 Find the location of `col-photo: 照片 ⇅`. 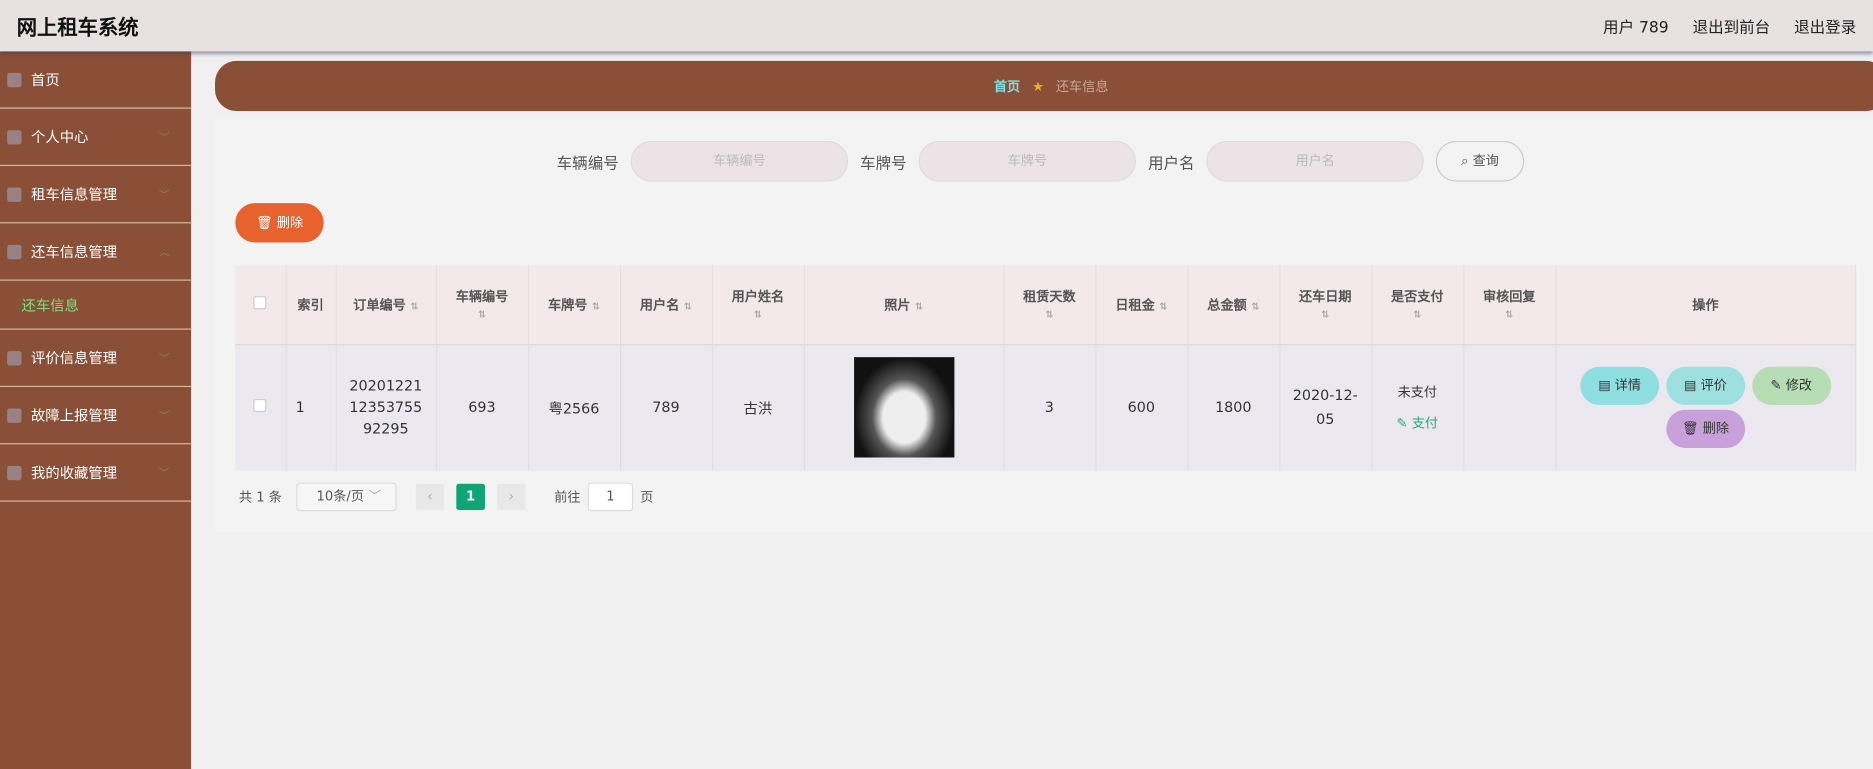

col-photo: 照片 ⇅ is located at coordinates (903, 305).